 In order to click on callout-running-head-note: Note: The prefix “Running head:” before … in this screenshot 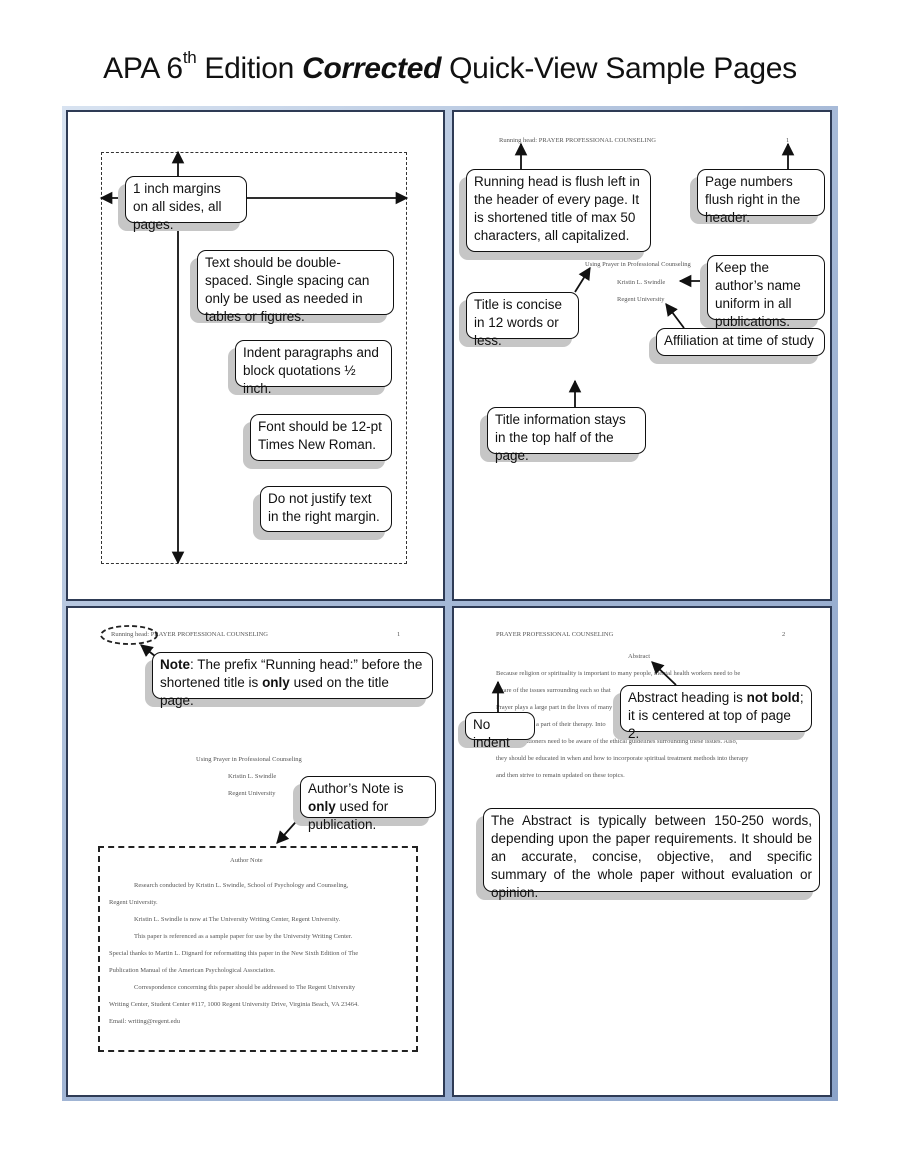, I will do `click(292, 680)`.